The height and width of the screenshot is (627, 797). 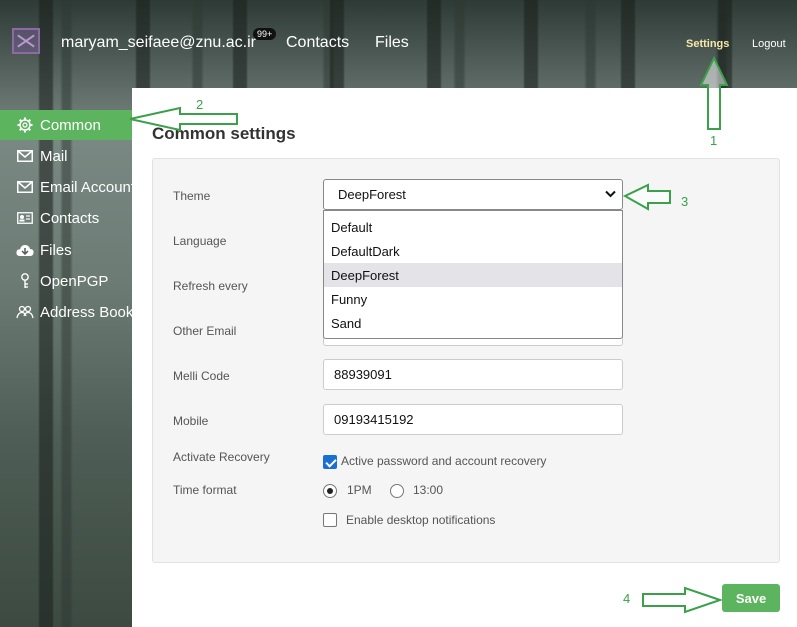 What do you see at coordinates (200, 241) in the screenshot?
I see `language-label: Language` at bounding box center [200, 241].